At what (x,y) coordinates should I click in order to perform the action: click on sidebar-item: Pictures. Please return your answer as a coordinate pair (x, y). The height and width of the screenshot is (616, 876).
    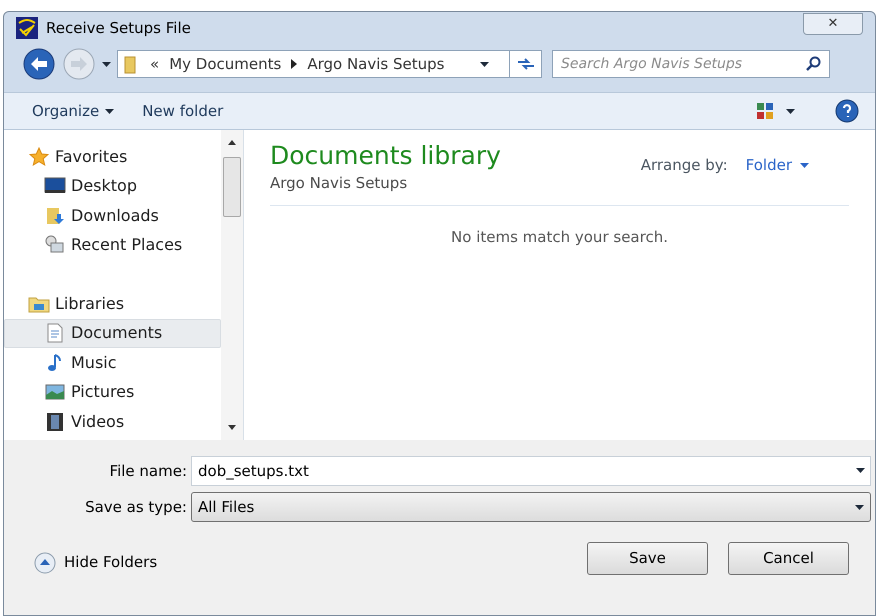
    Looking at the image, I should click on (112, 392).